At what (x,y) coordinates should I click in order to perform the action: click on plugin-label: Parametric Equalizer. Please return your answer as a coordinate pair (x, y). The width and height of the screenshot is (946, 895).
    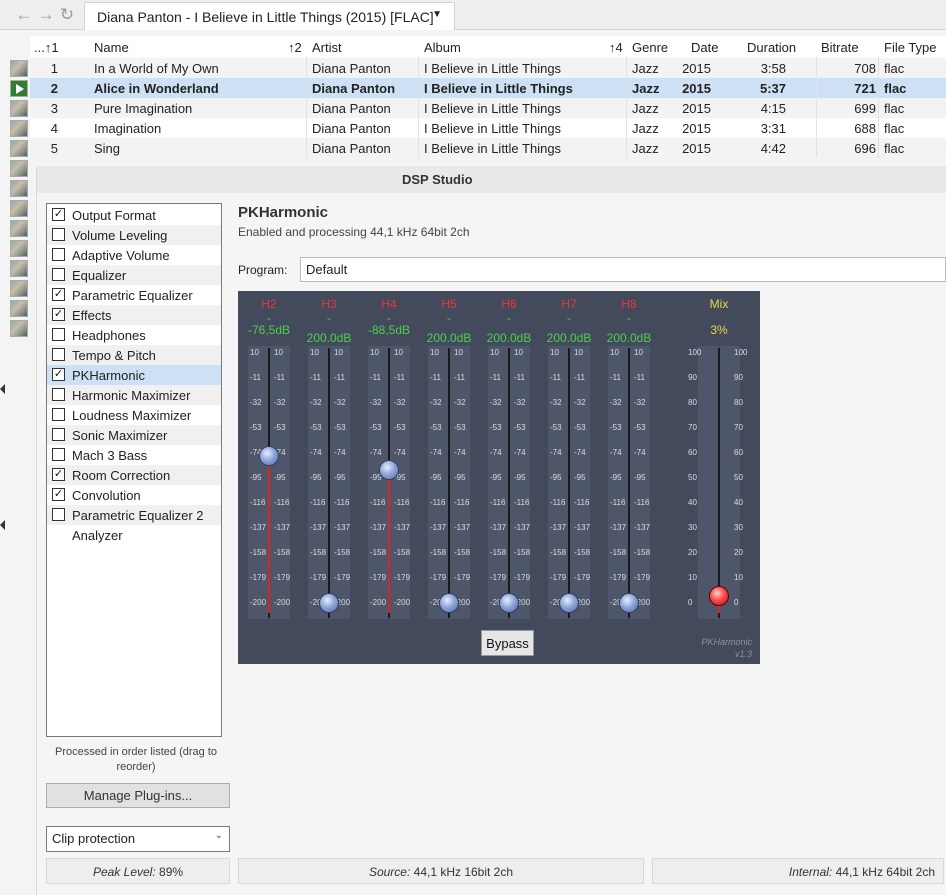
    Looking at the image, I should click on (132, 295).